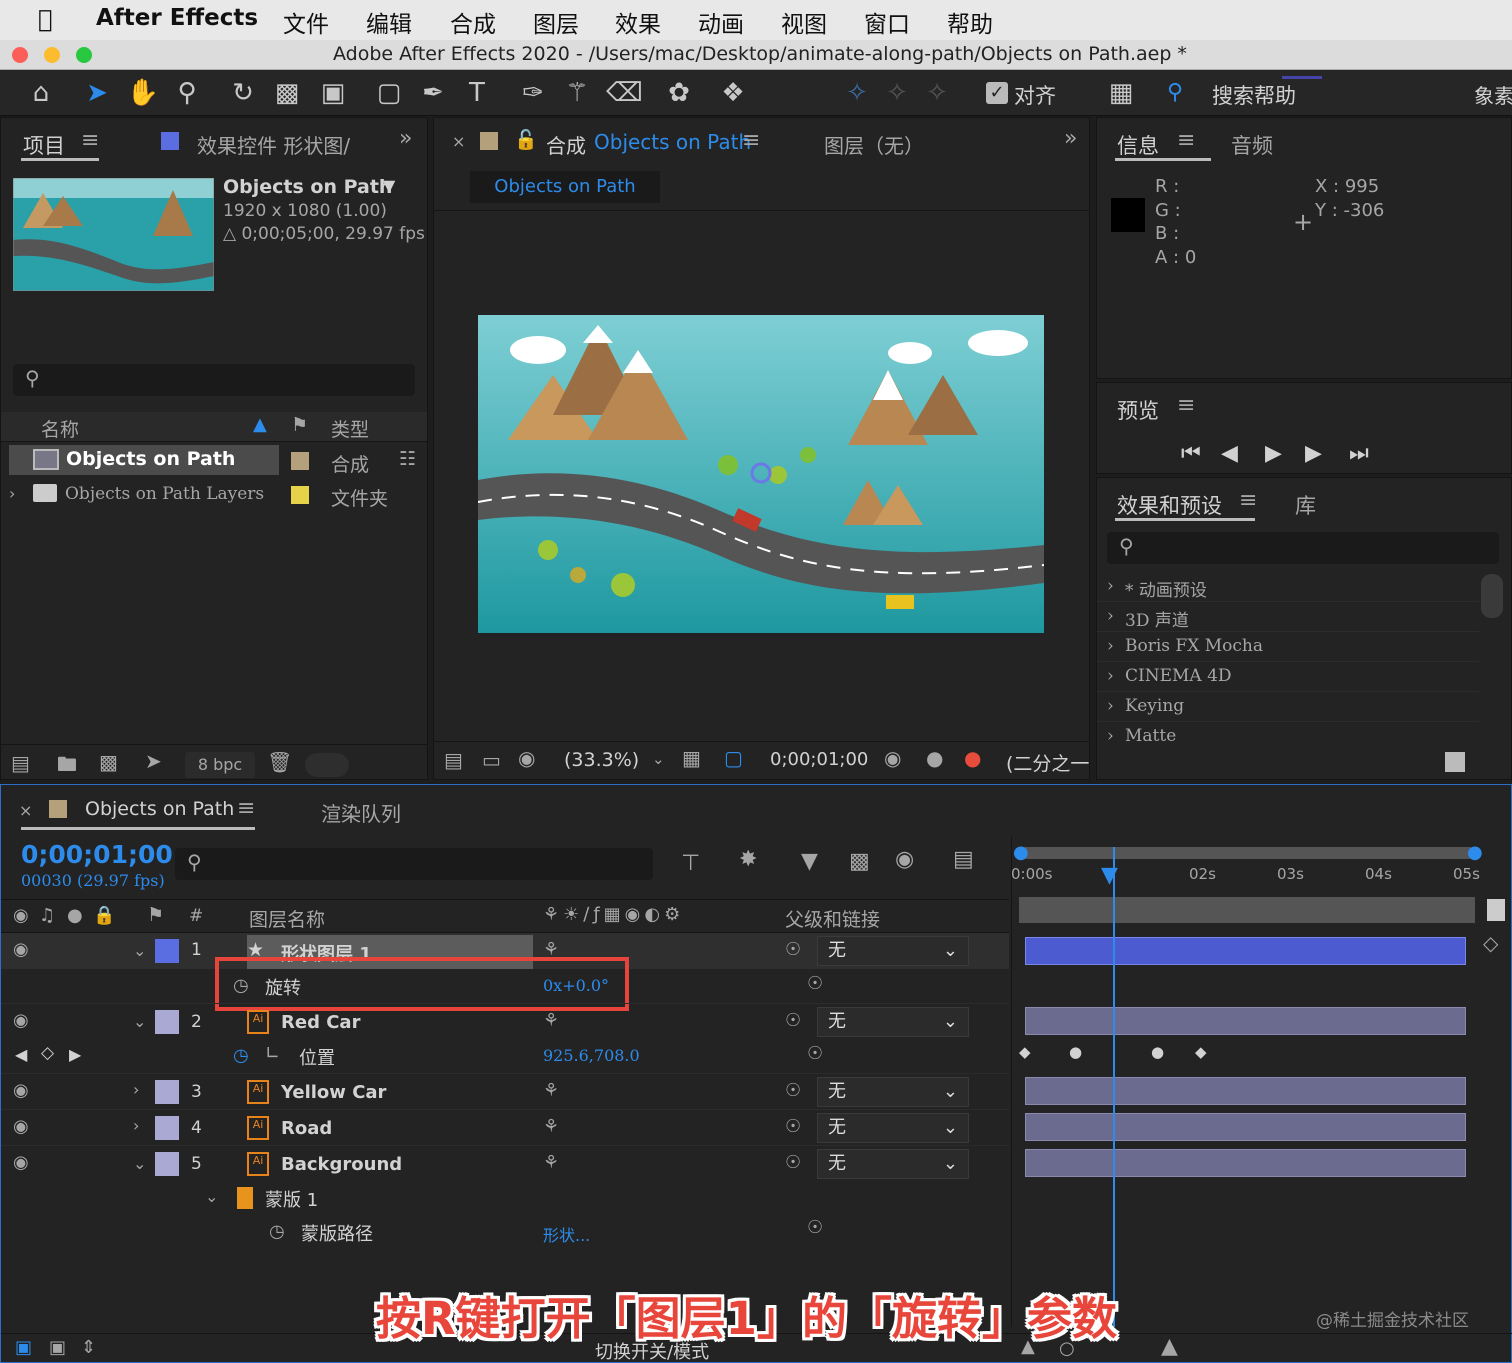 The width and height of the screenshot is (1512, 1363). I want to click on first-frame-icon: ⏮, so click(1191, 453).